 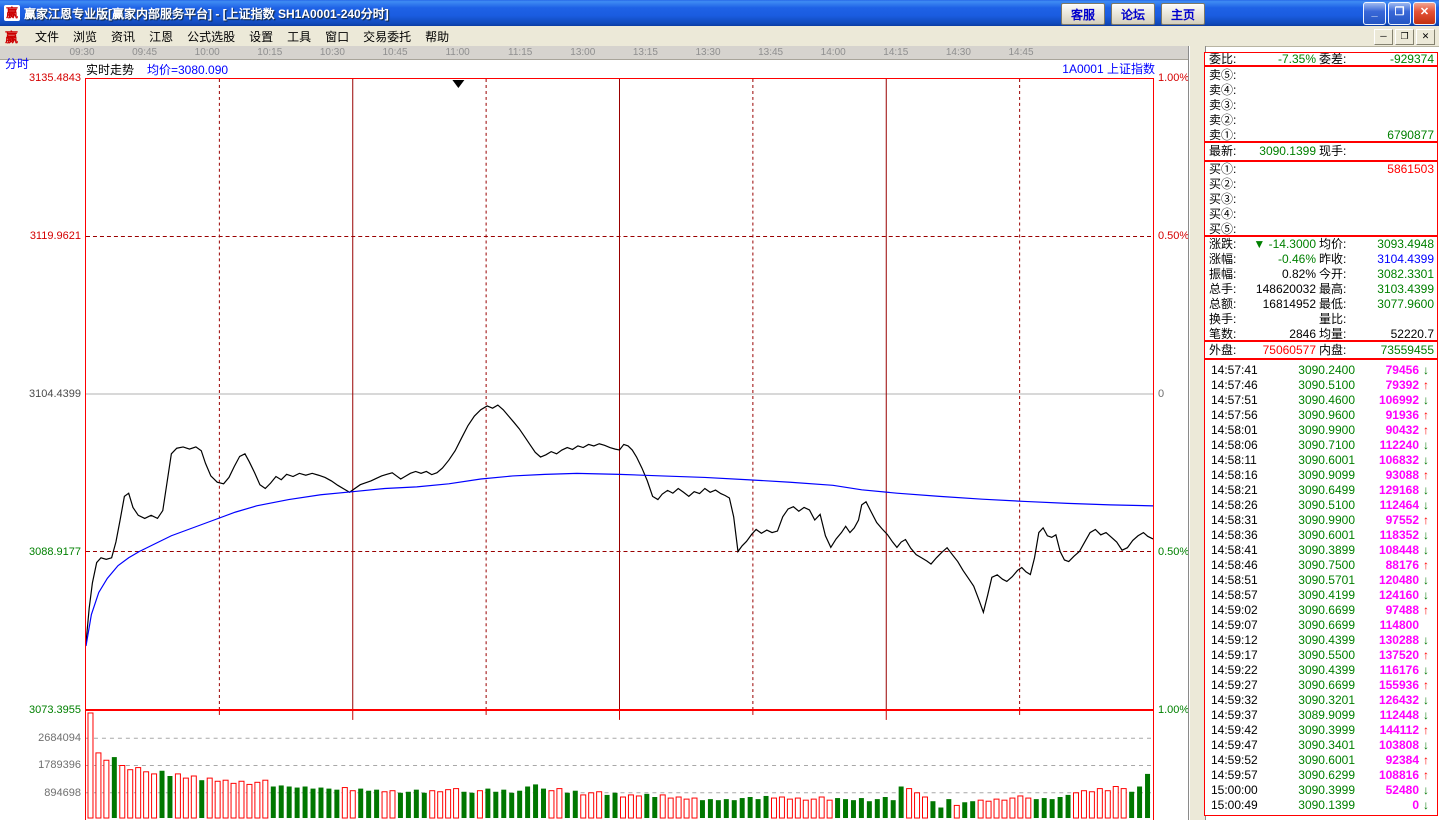 I want to click on tick-volume: 112240, so click(x=1399, y=445).